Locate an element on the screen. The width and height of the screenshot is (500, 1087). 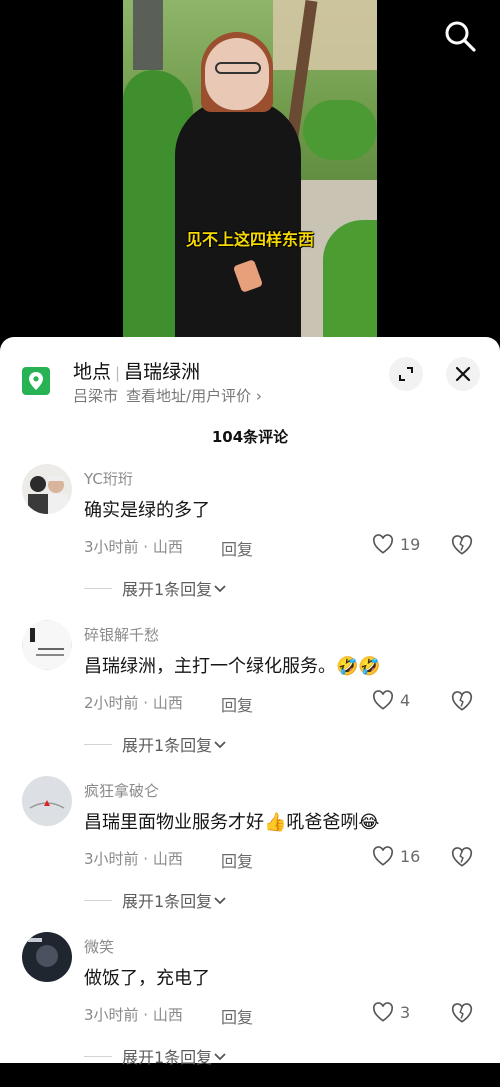
comment-text: 确实是绿的多了 is located at coordinates (147, 510).